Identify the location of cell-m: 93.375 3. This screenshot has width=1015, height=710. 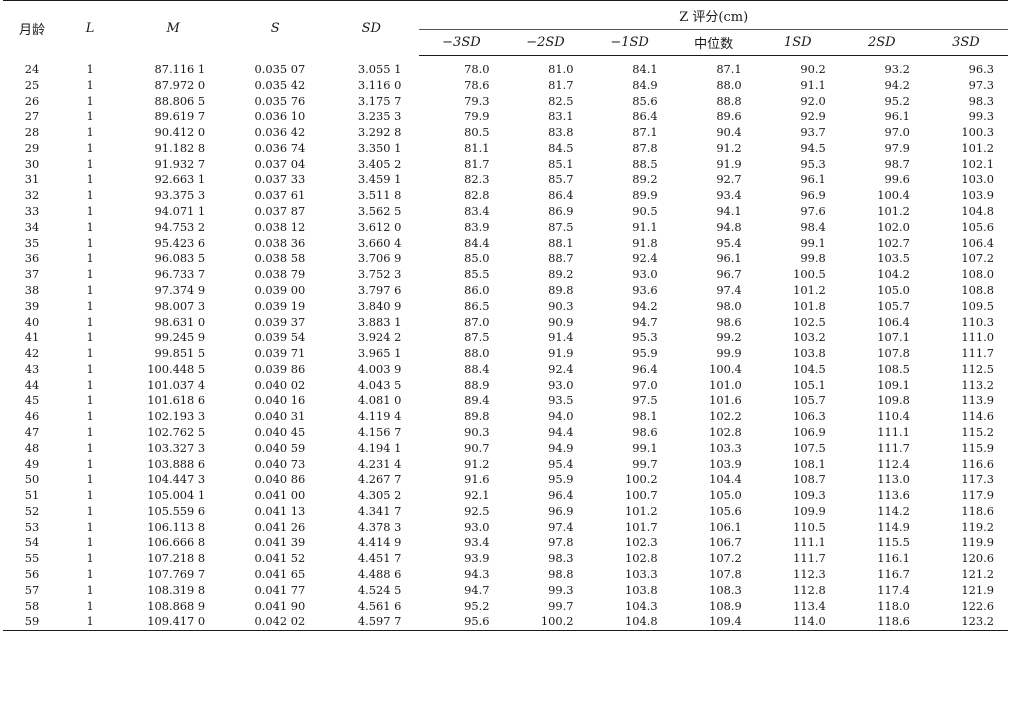
(180, 195).